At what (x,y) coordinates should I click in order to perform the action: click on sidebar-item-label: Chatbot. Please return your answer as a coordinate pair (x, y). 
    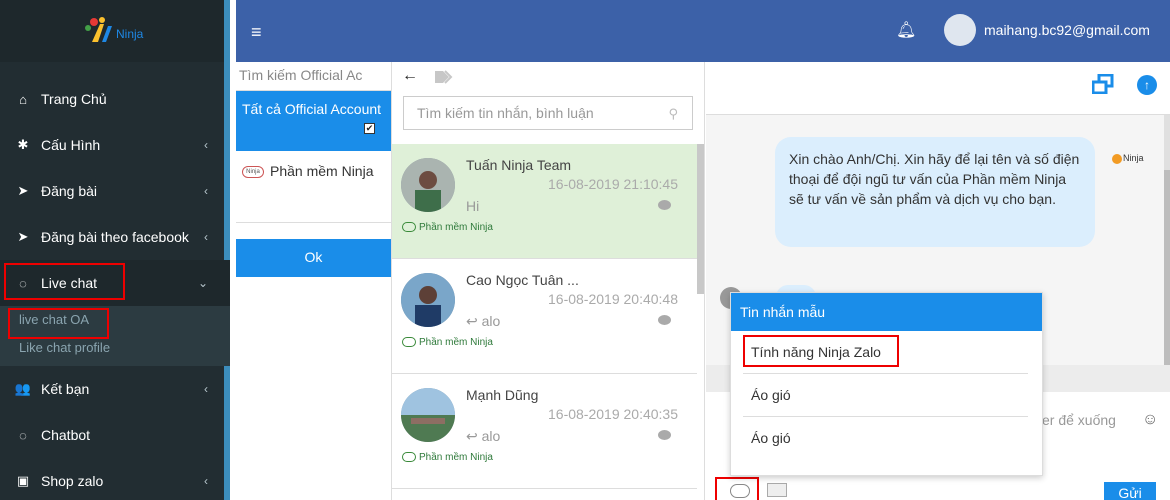
    Looking at the image, I should click on (66, 435).